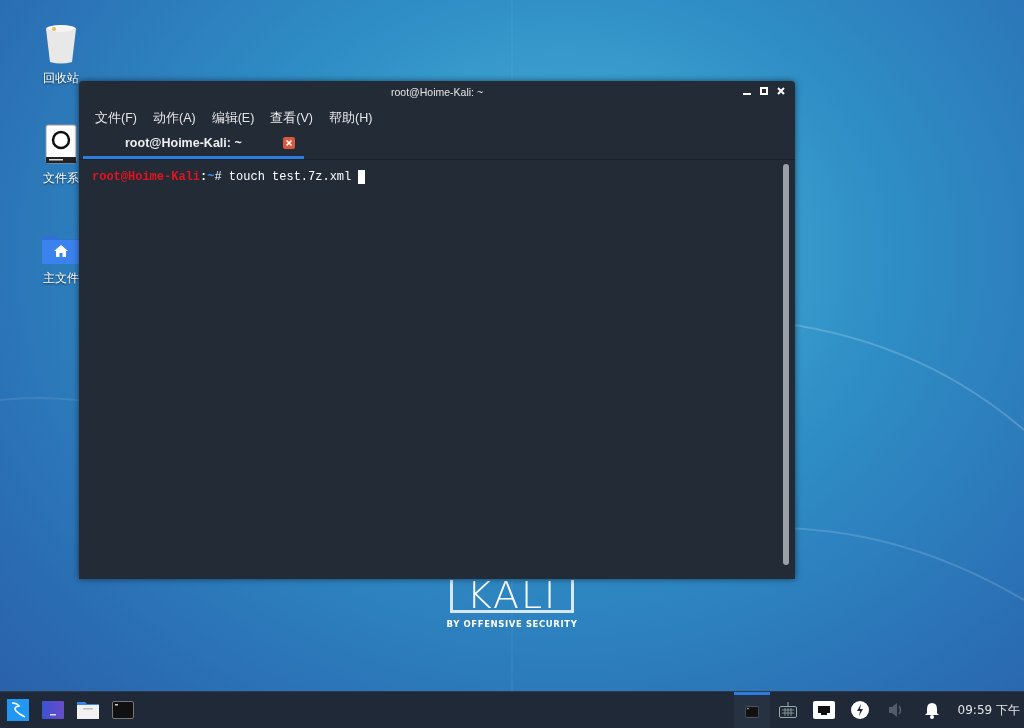  Describe the element at coordinates (193, 144) in the screenshot. I see `terminal-tab: root@Hoime-Kali: ~` at that location.